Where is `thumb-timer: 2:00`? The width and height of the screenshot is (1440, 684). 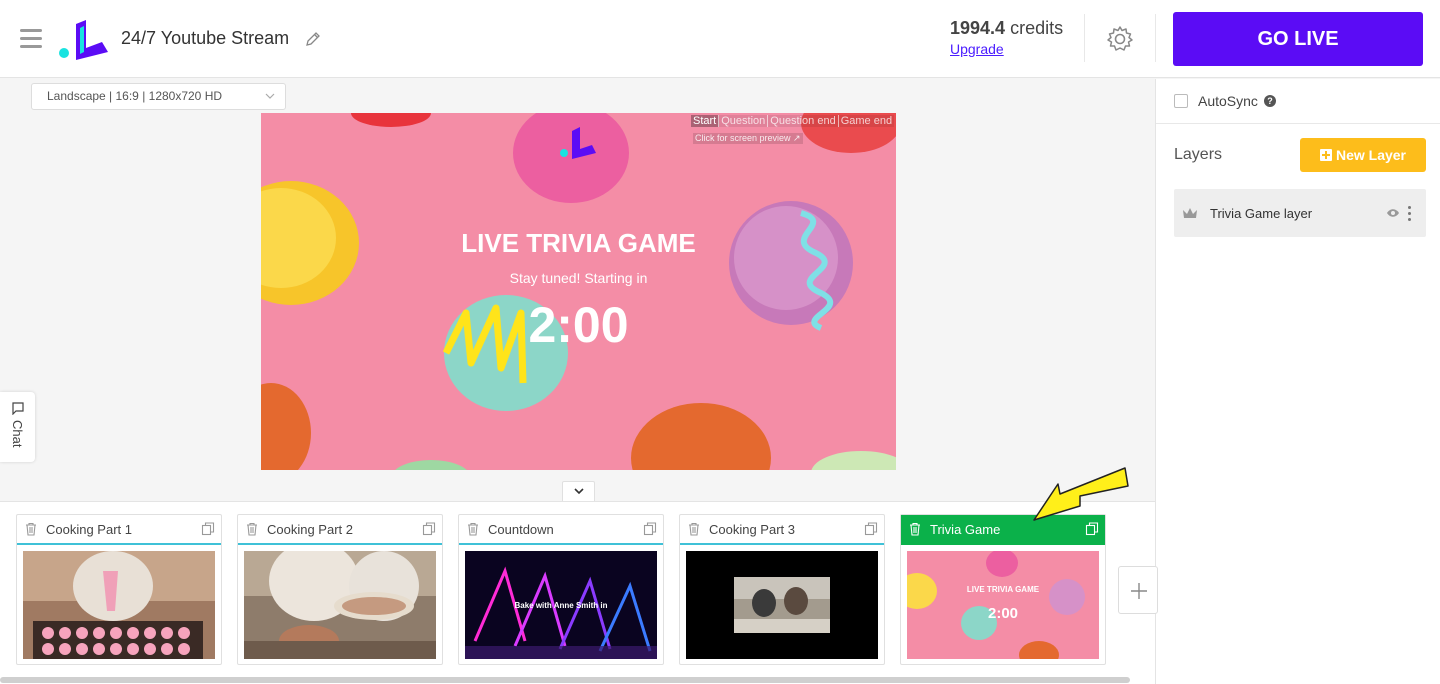 thumb-timer: 2:00 is located at coordinates (1003, 613).